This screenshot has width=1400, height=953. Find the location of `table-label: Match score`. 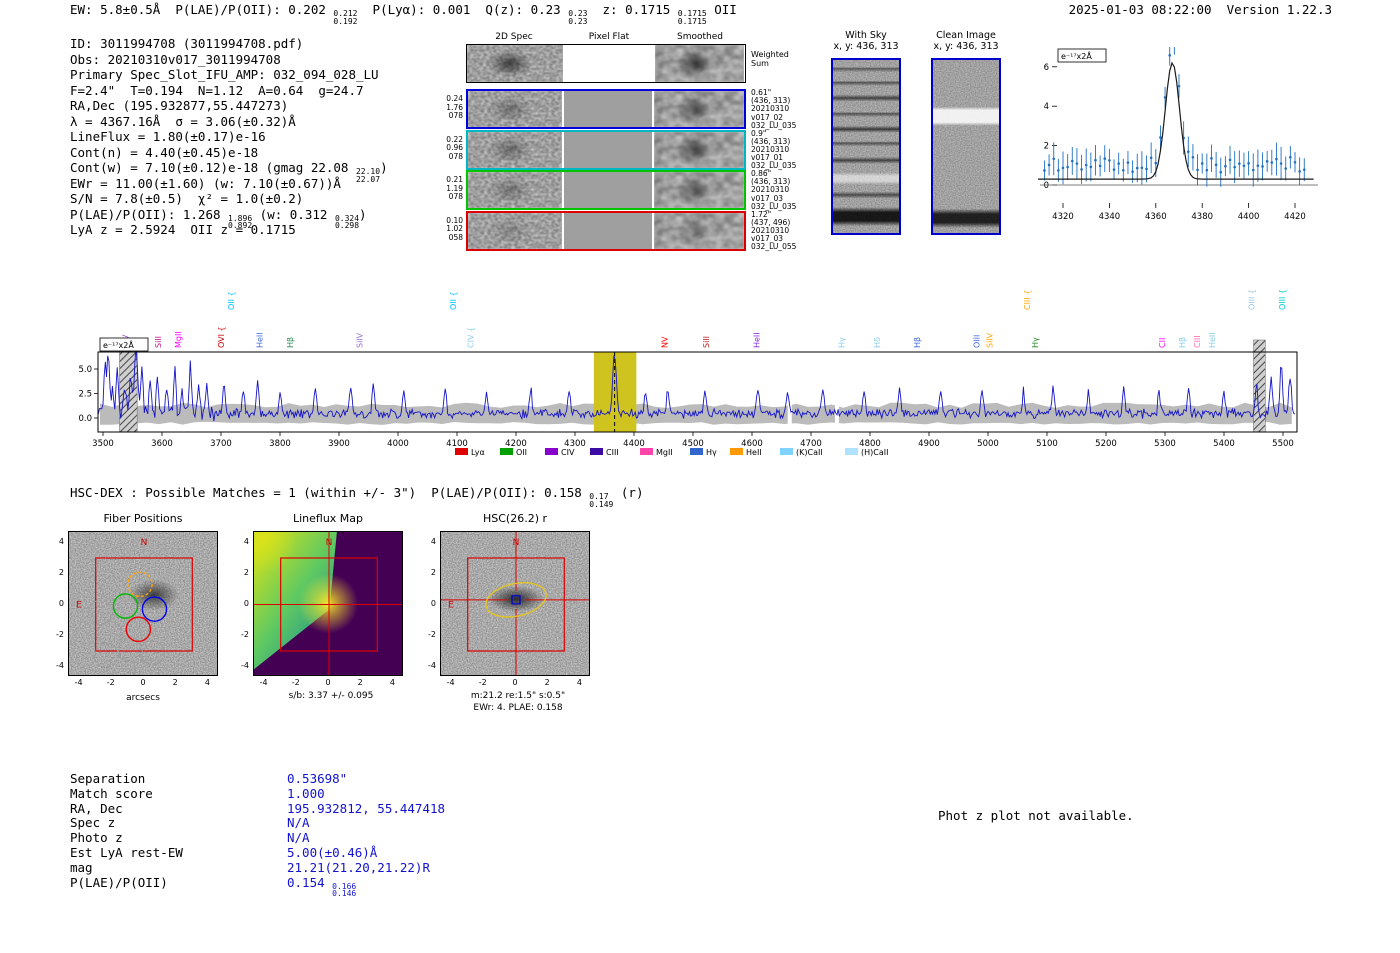

table-label: Match score is located at coordinates (111, 793).